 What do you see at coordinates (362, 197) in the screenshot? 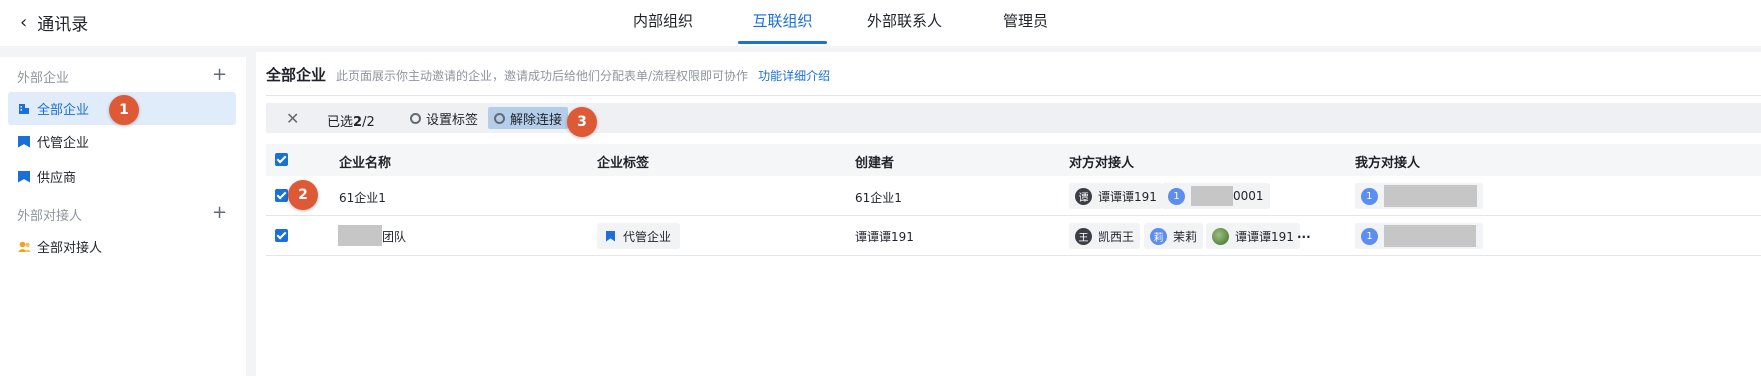
I see `enterprise-name: 61企业1` at bounding box center [362, 197].